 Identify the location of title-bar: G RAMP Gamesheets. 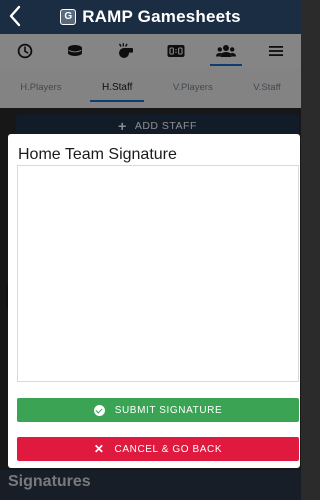
(150, 17).